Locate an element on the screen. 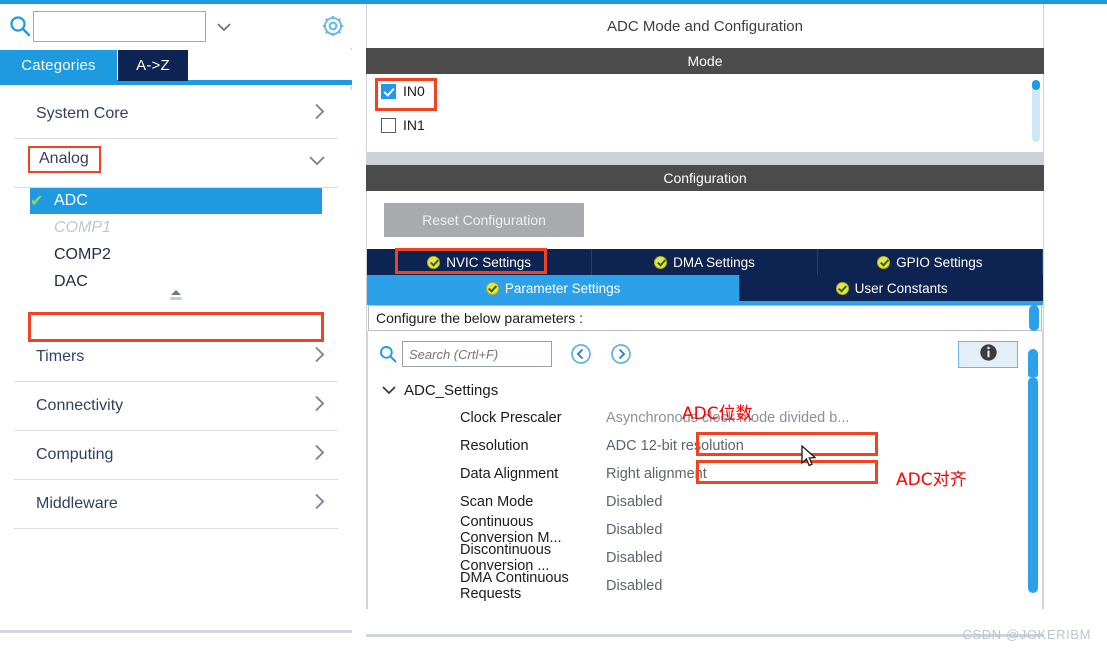  param-row-resolution: Resolution ADC 12-bit resolution is located at coordinates (705, 446).